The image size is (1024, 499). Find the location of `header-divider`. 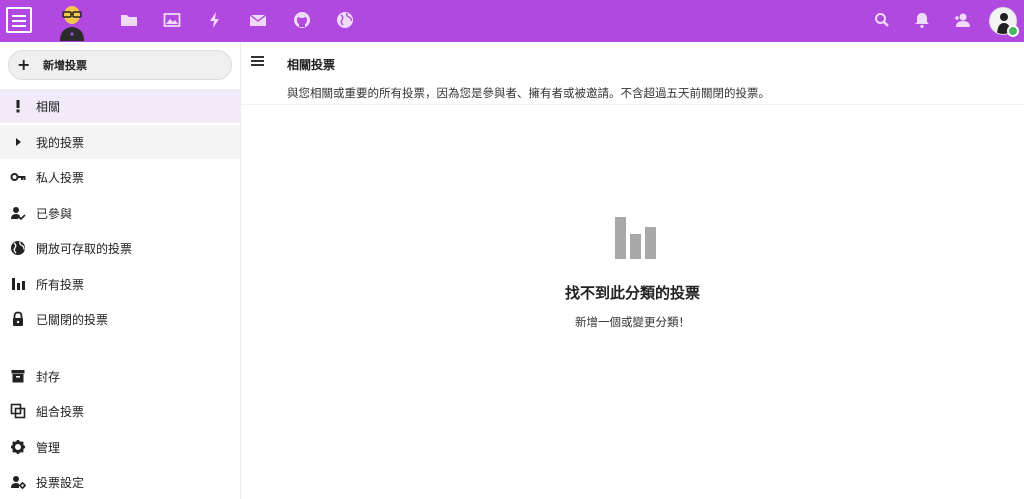

header-divider is located at coordinates (632, 104).